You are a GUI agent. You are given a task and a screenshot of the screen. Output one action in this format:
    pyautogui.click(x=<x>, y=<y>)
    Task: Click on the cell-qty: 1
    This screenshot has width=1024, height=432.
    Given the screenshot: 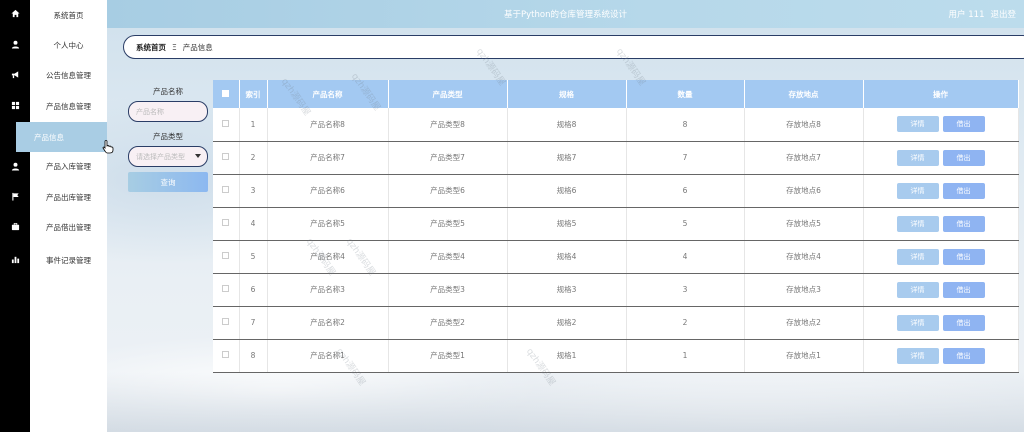 What is the action you would take?
    pyautogui.click(x=685, y=356)
    